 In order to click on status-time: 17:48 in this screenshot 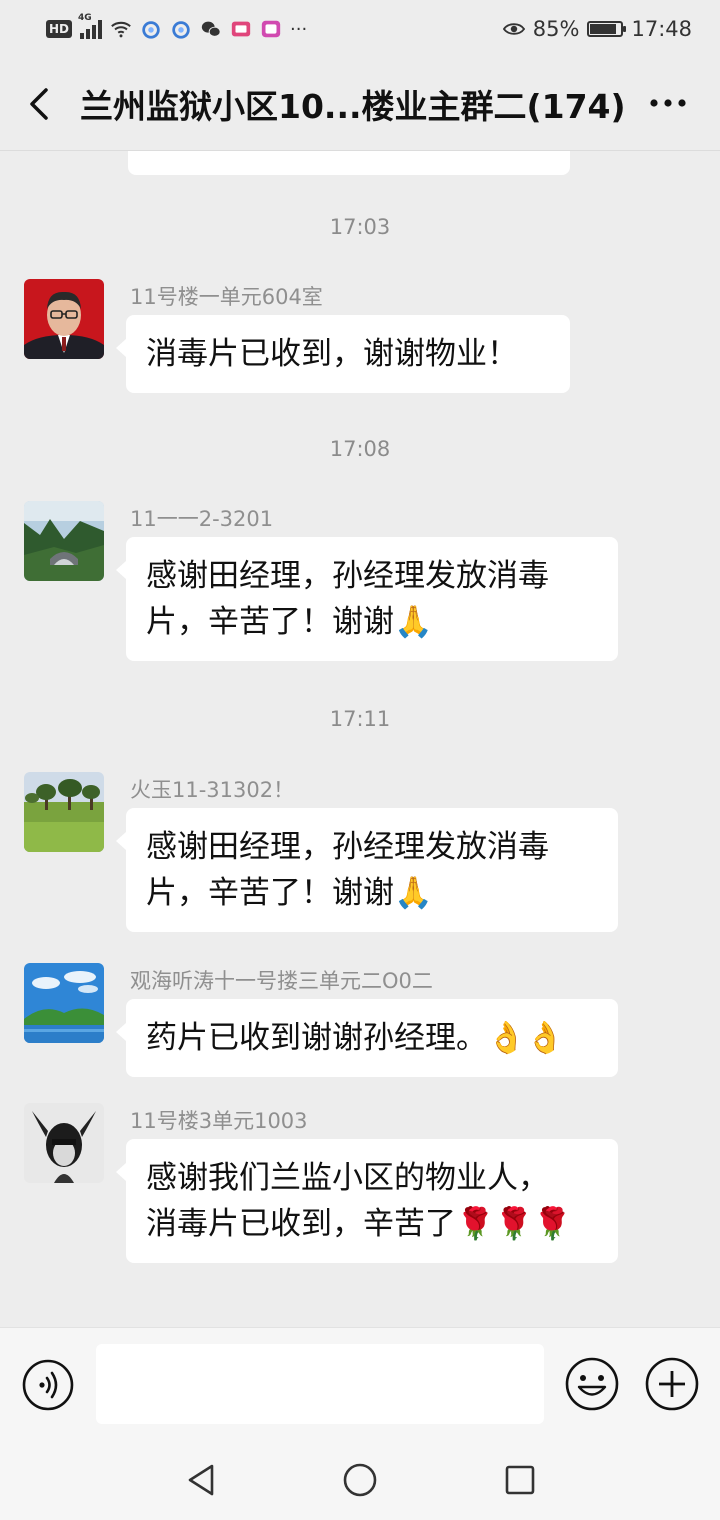, I will do `click(661, 29)`.